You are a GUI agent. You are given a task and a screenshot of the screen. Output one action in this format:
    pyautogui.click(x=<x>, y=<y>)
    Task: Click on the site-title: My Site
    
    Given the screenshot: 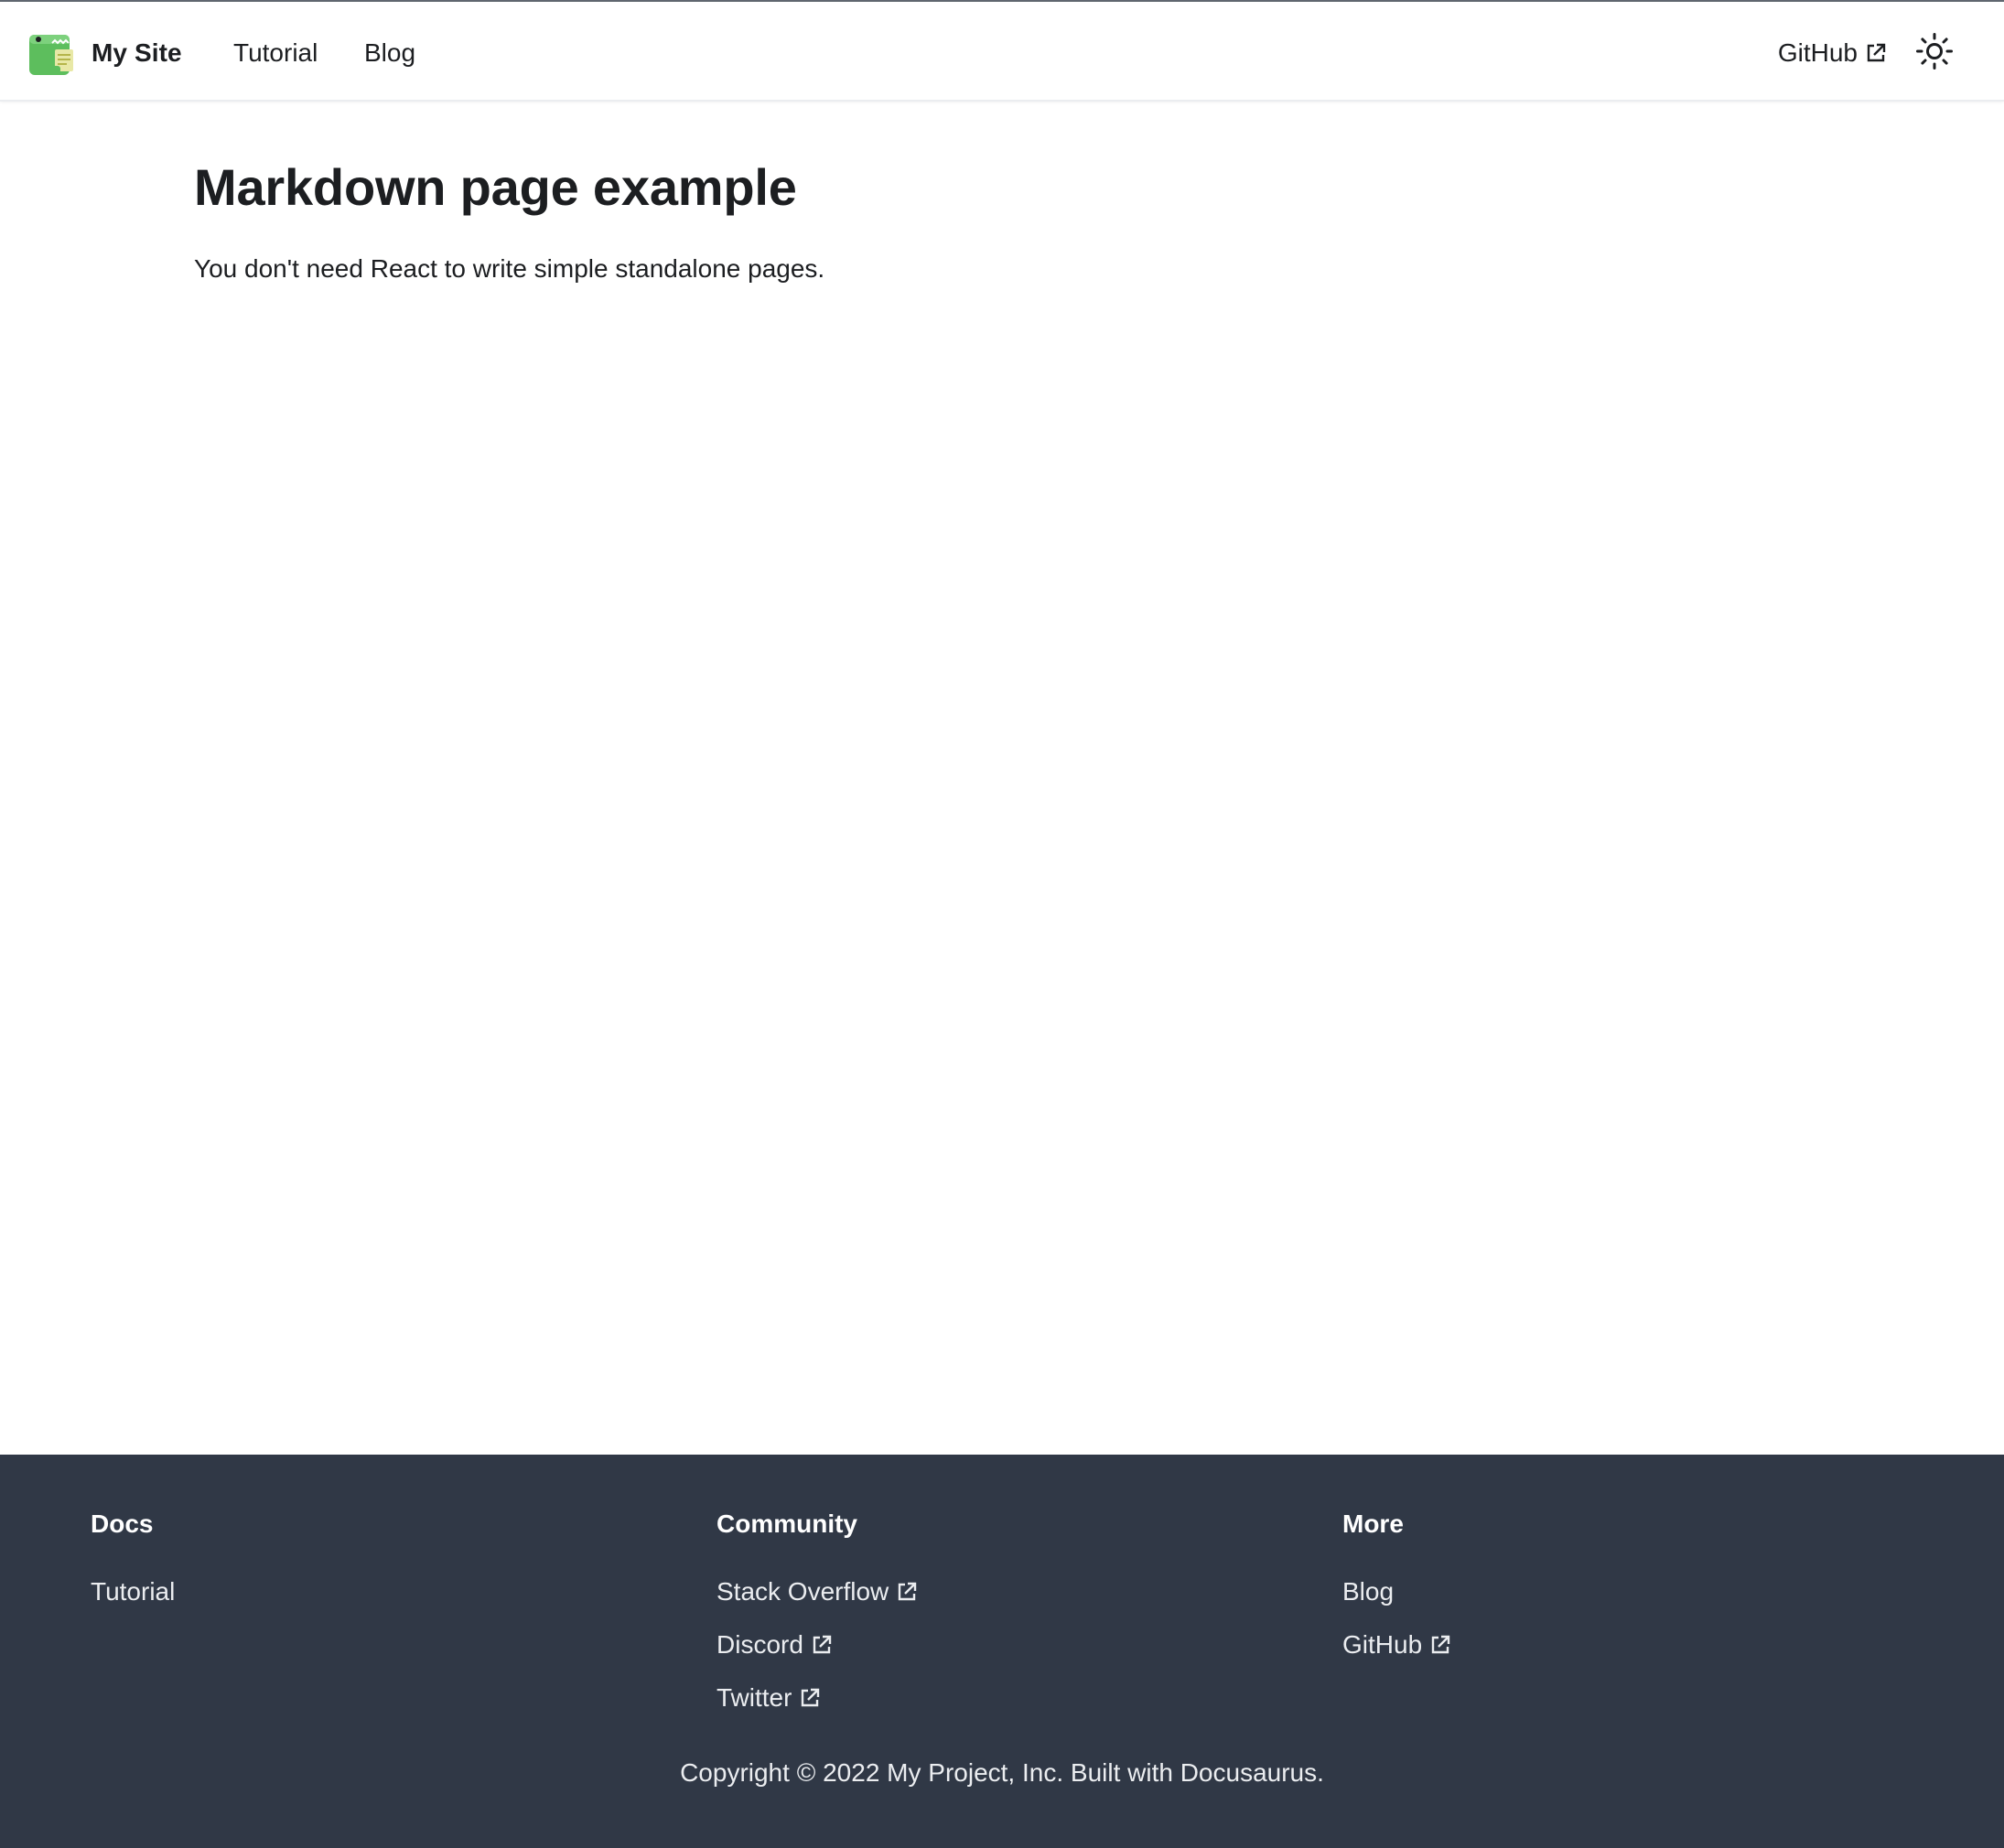 What is the action you would take?
    pyautogui.click(x=137, y=53)
    